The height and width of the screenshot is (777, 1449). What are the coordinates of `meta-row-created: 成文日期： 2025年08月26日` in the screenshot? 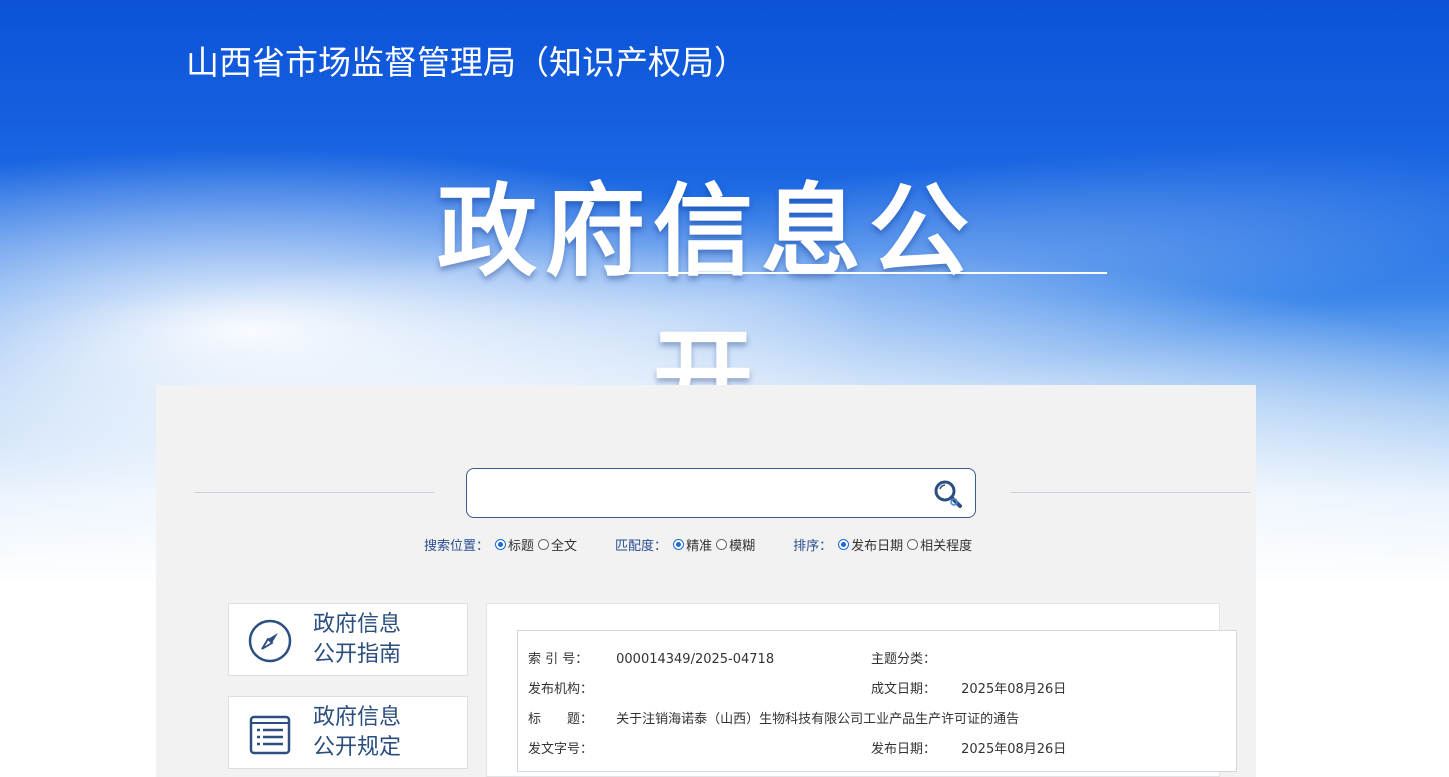 It's located at (968, 687).